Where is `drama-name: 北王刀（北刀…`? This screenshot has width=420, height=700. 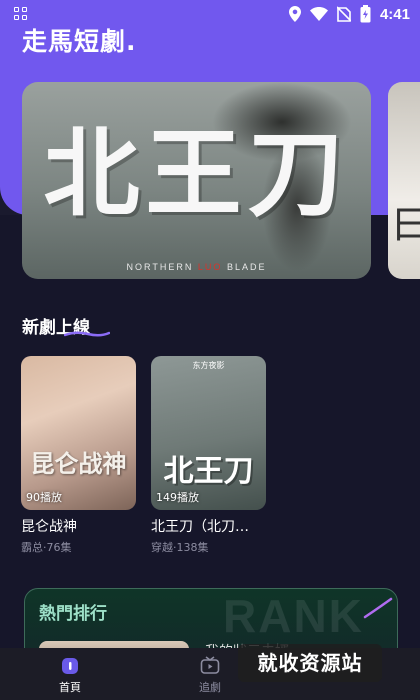
drama-name: 北王刀（北刀… is located at coordinates (200, 527).